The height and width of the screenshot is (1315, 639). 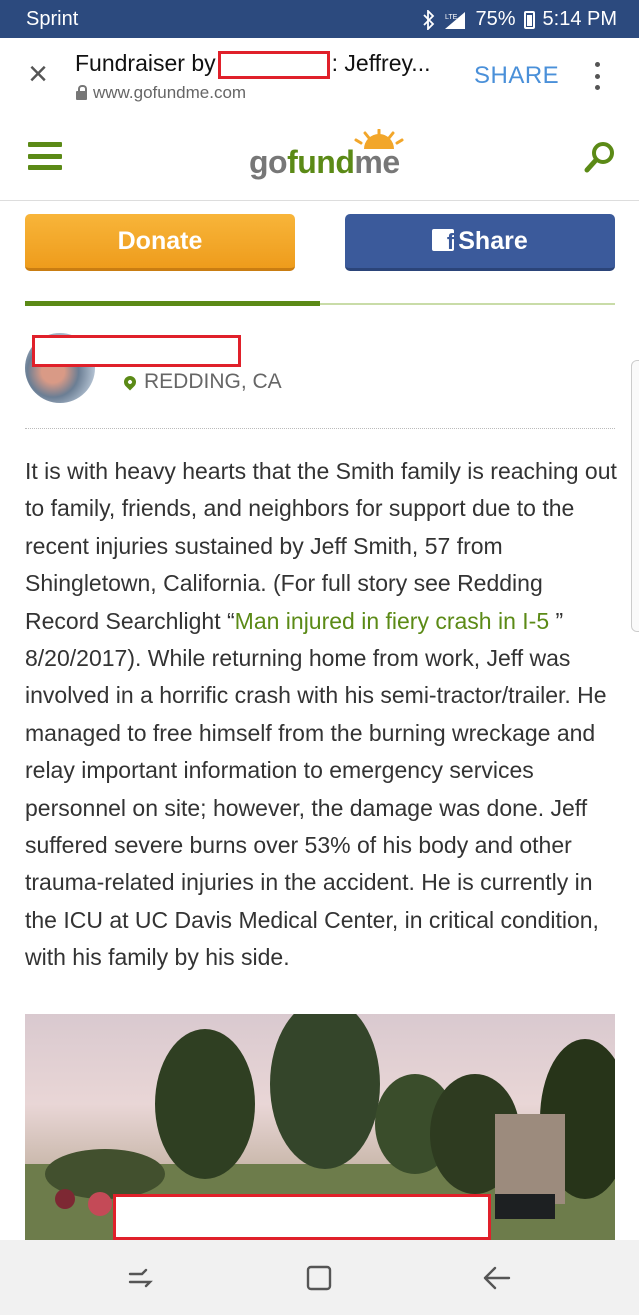 I want to click on facebook-share-button: f Share, so click(x=480, y=242).